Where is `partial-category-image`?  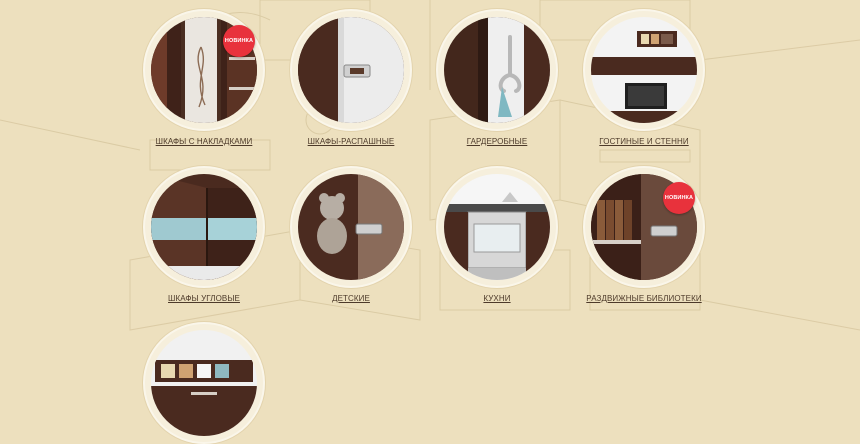
partial-category-image is located at coordinates (204, 383).